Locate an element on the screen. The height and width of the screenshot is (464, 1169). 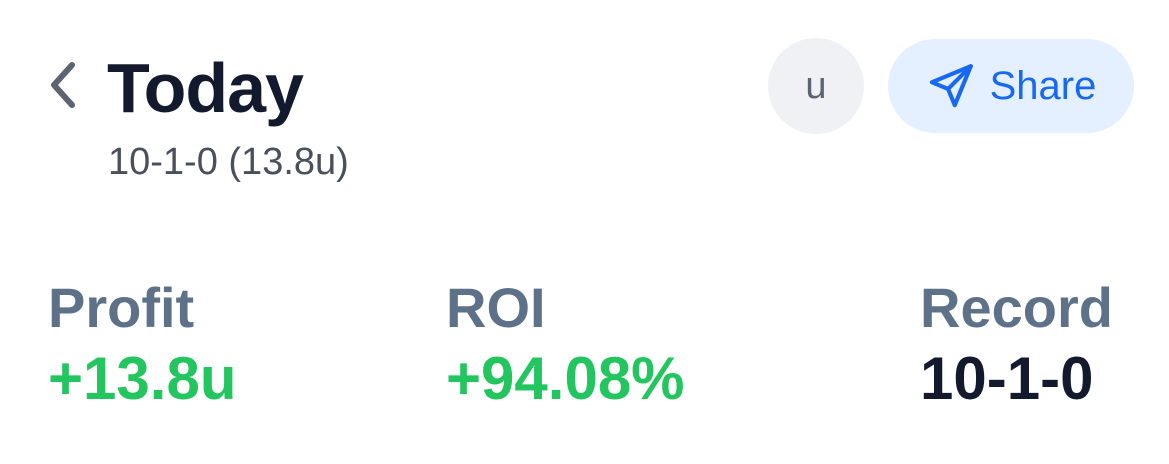
unit-label: u is located at coordinates (816, 85).